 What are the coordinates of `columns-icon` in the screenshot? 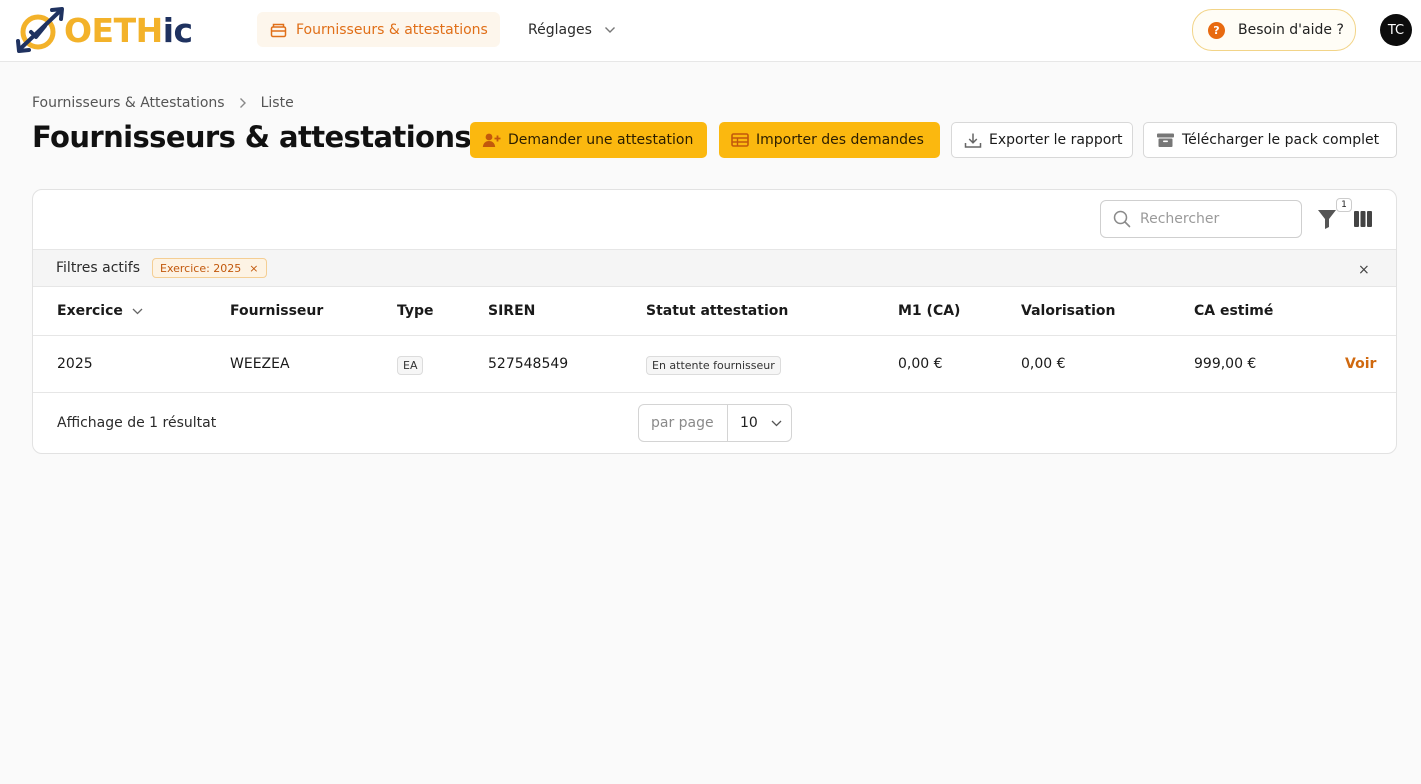 It's located at (1363, 219).